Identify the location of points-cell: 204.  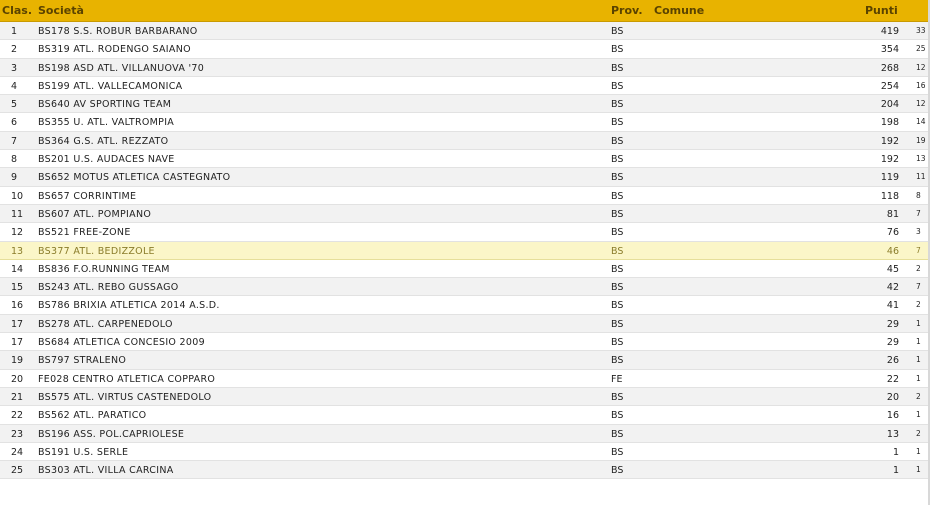
(889, 105).